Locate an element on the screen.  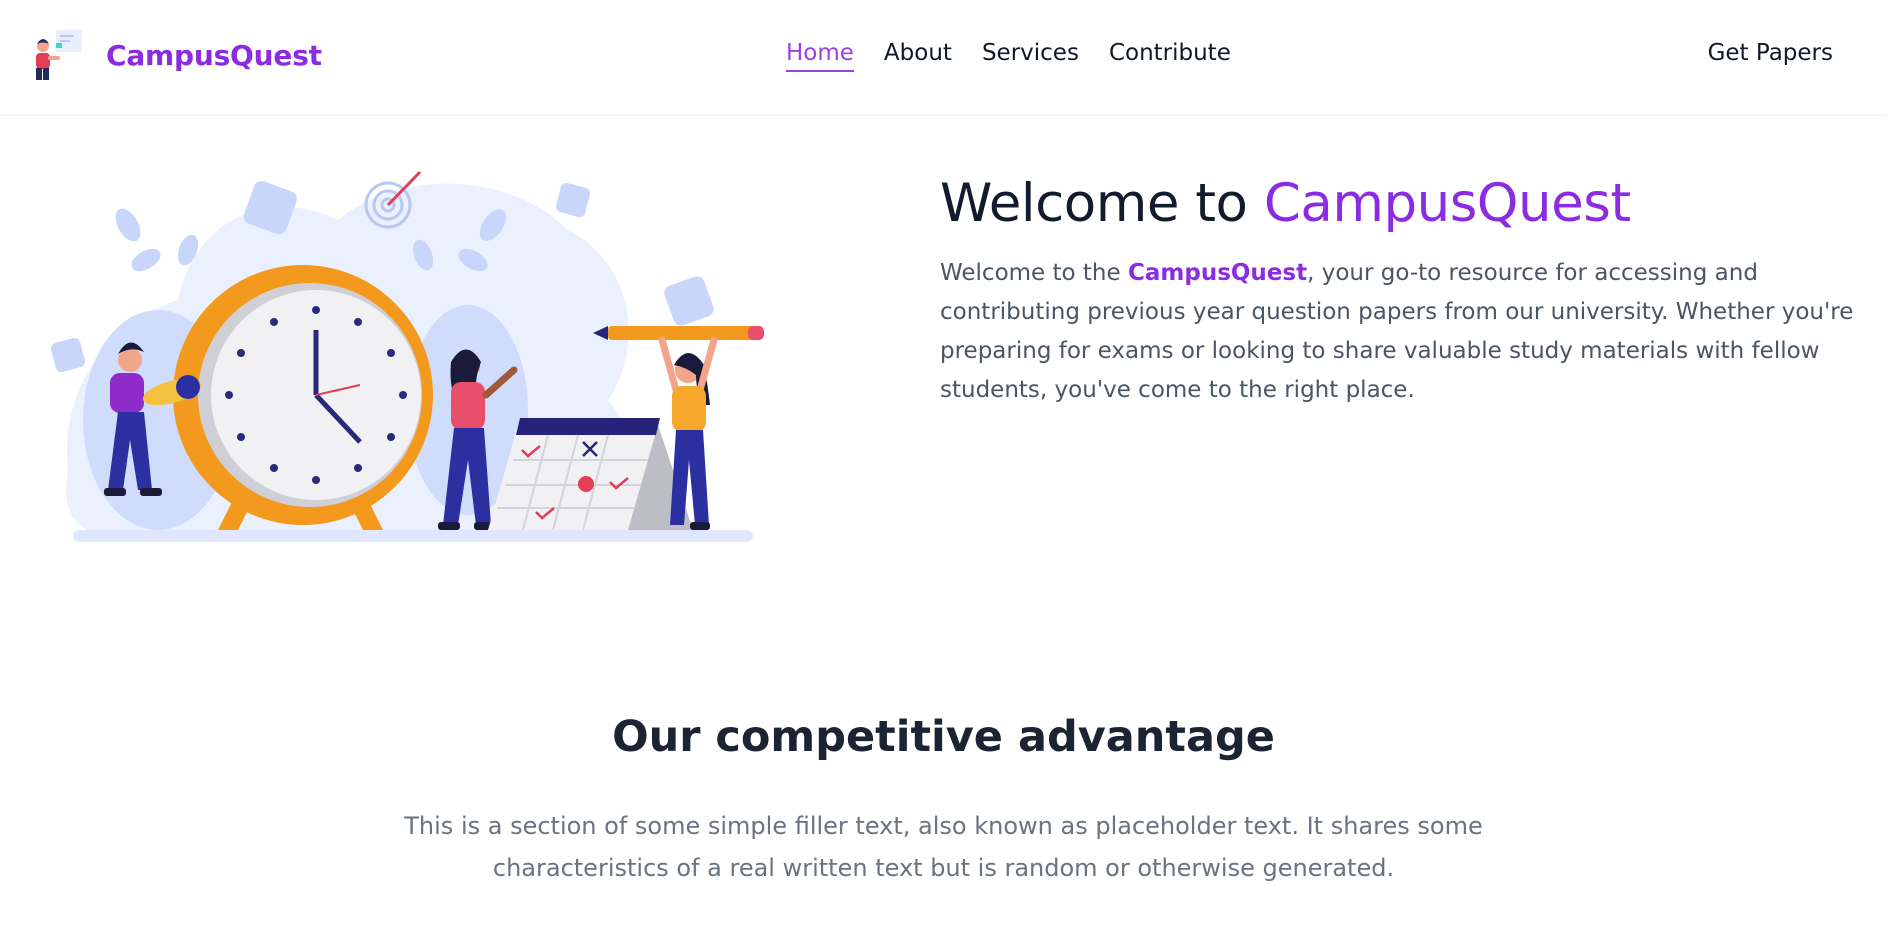
main-nav: Home About Services Contribute is located at coordinates (1008, 56).